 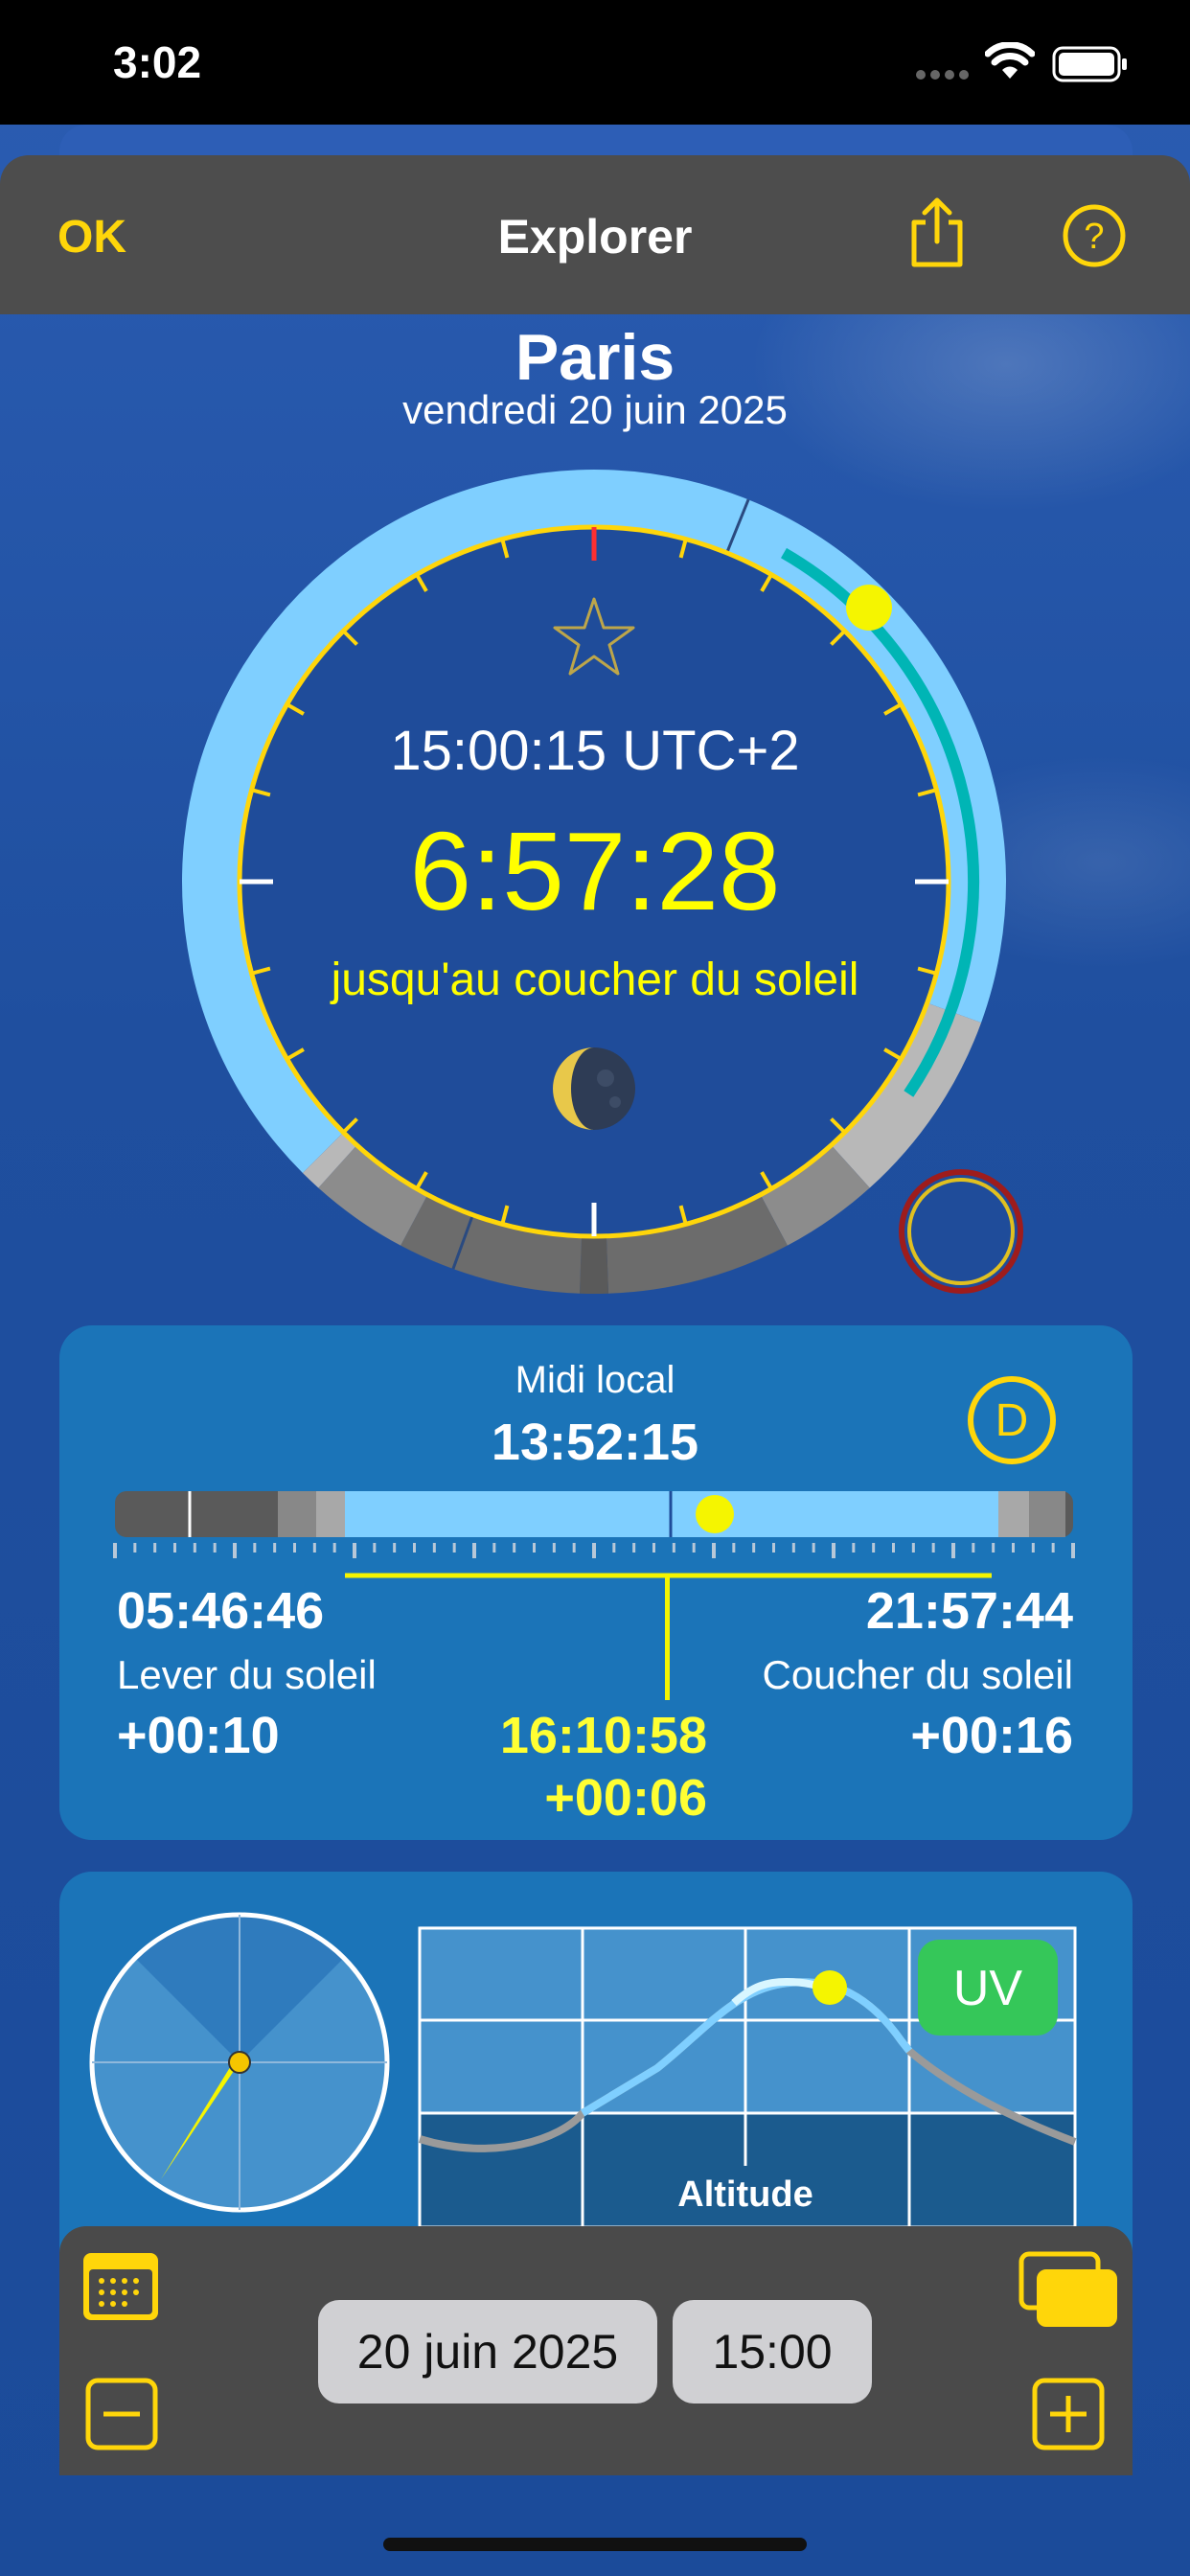 I want to click on help-icon: ?, so click(x=1095, y=235).